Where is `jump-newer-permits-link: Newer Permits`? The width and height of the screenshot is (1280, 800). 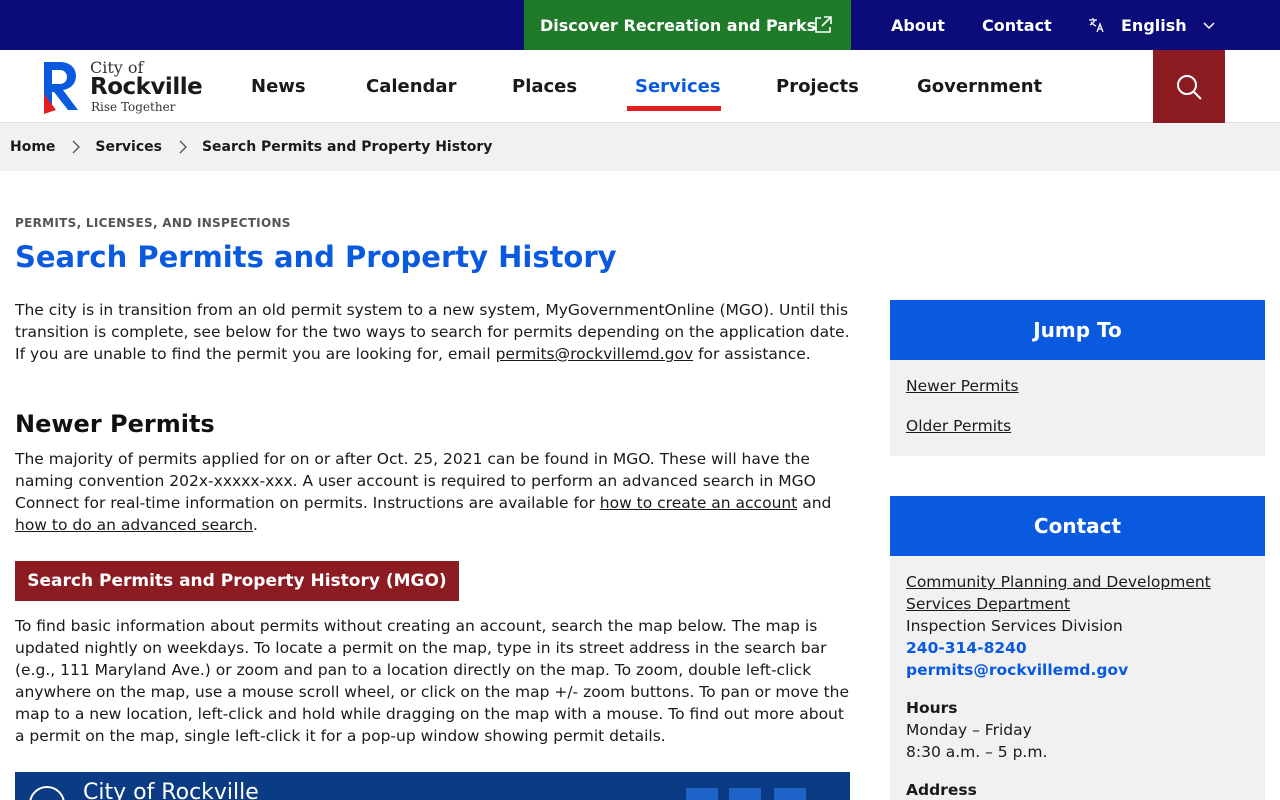 jump-newer-permits-link: Newer Permits is located at coordinates (962, 386).